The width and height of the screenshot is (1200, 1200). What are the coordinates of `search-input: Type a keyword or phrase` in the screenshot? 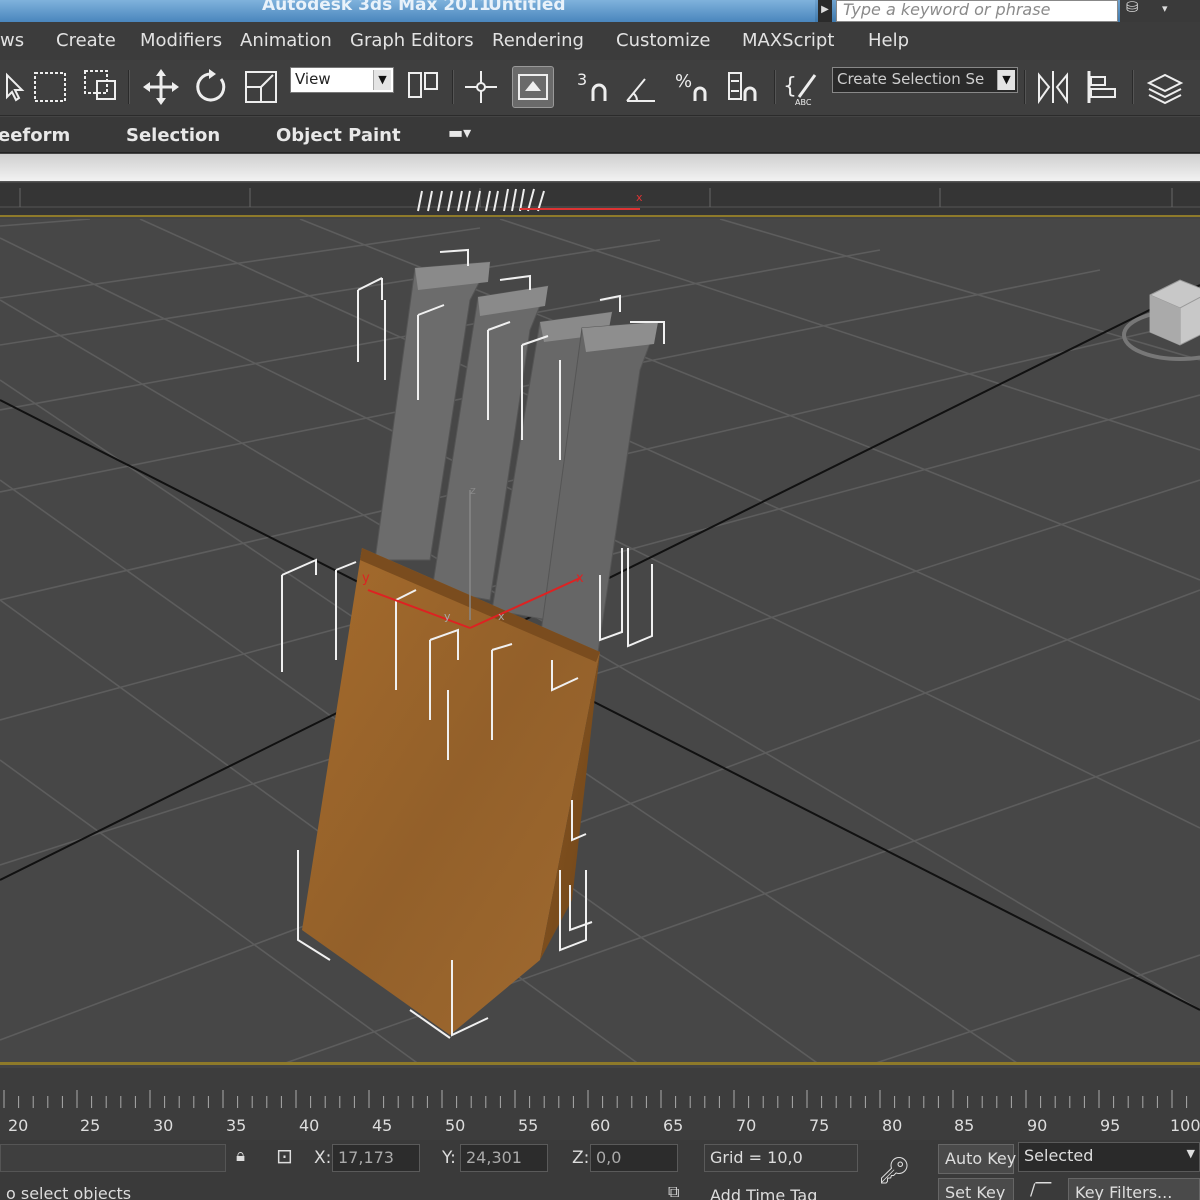 It's located at (977, 11).